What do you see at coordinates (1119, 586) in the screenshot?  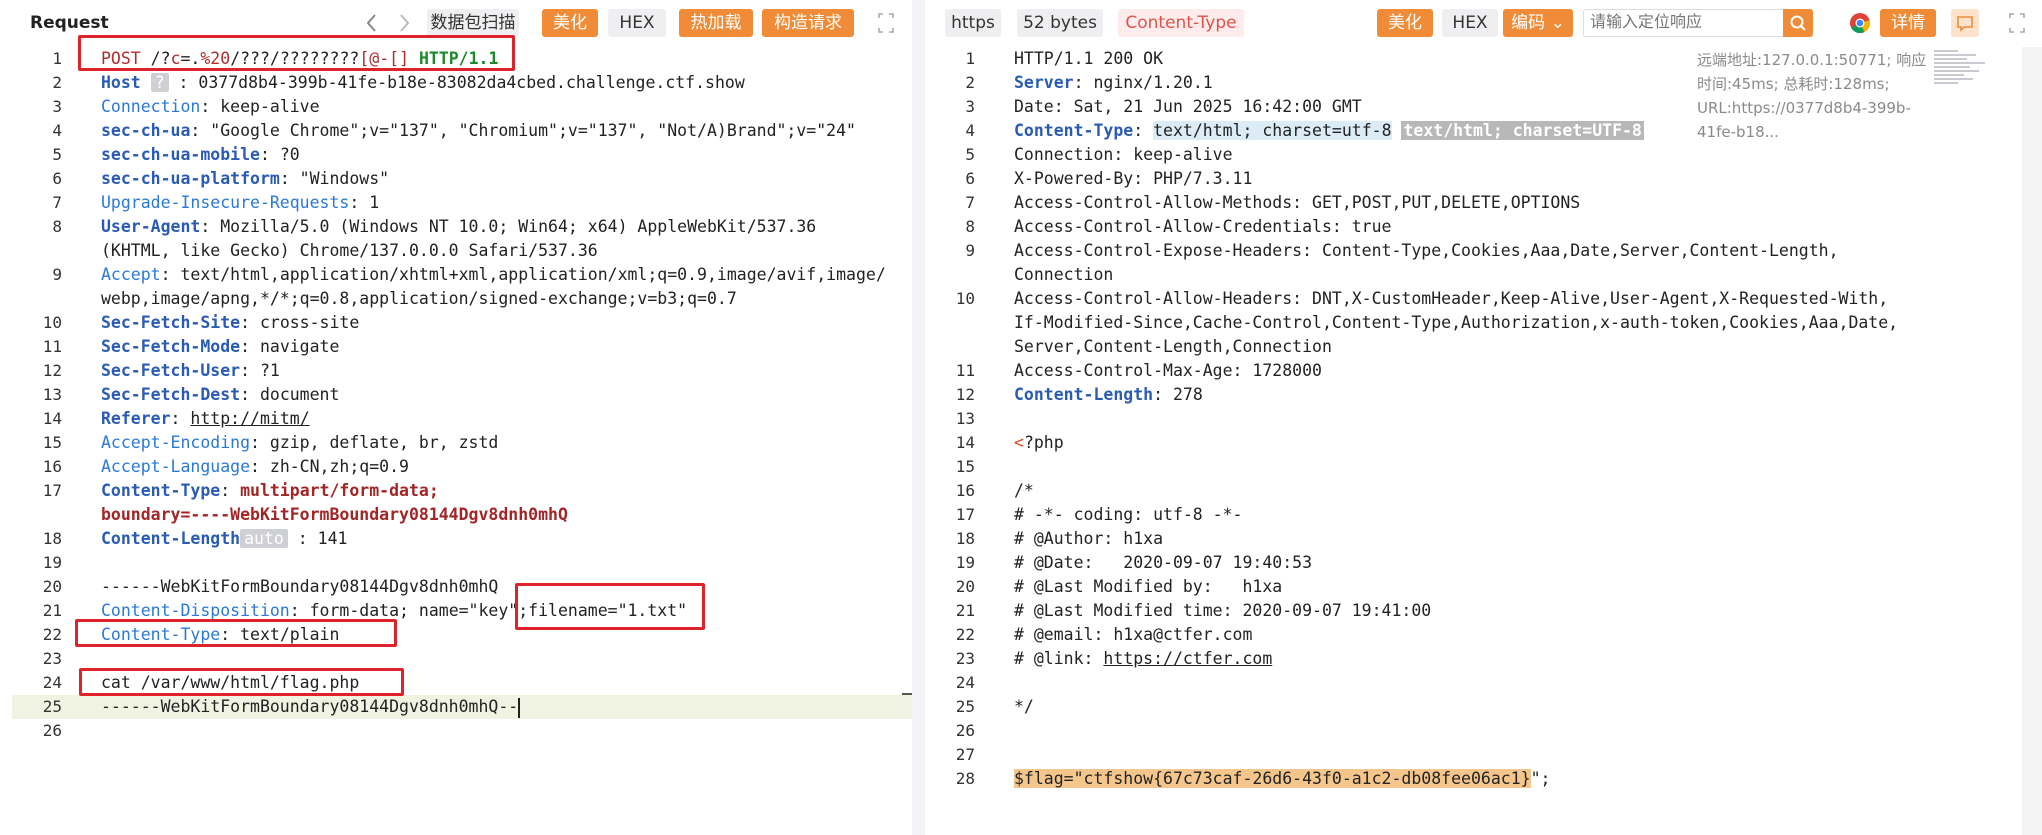 I see `code-line: 20 # @Last Modified by: h1xa` at bounding box center [1119, 586].